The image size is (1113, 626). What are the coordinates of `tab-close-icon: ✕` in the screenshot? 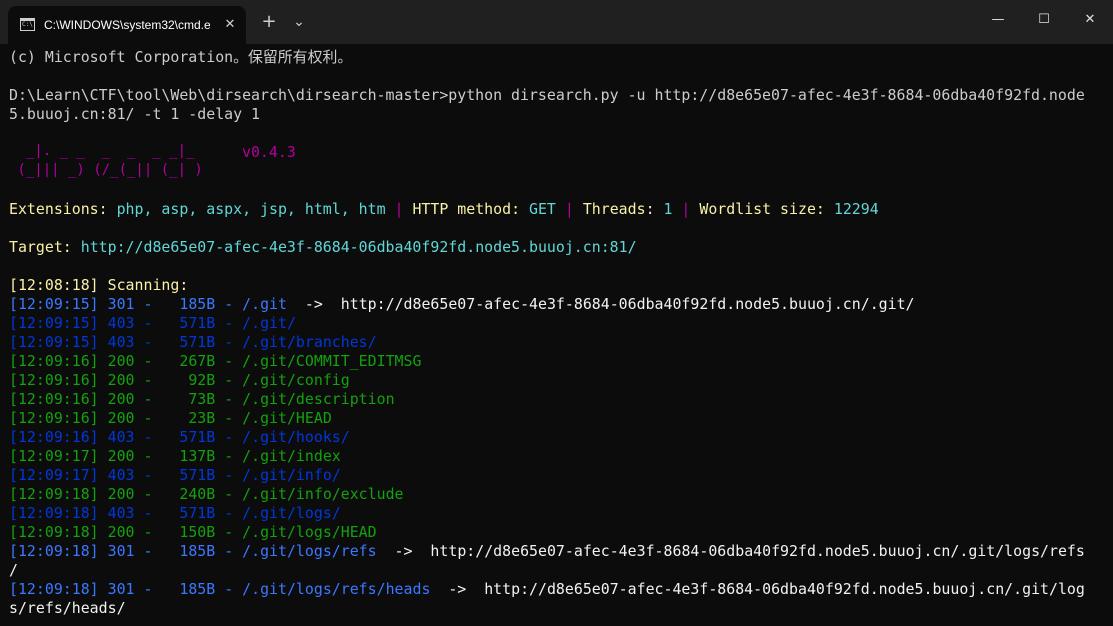 It's located at (230, 25).